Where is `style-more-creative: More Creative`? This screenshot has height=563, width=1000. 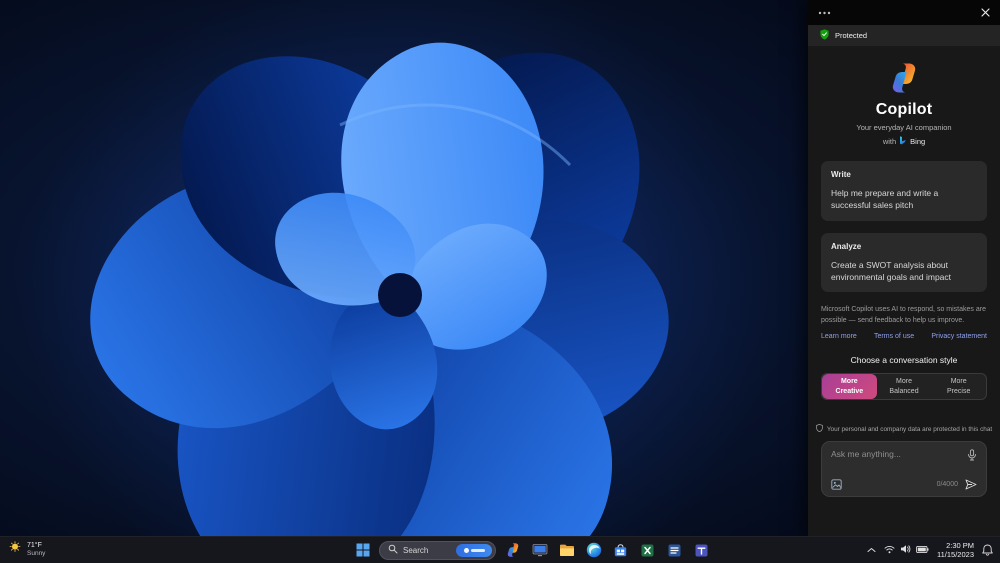
style-more-creative: More Creative is located at coordinates (849, 387).